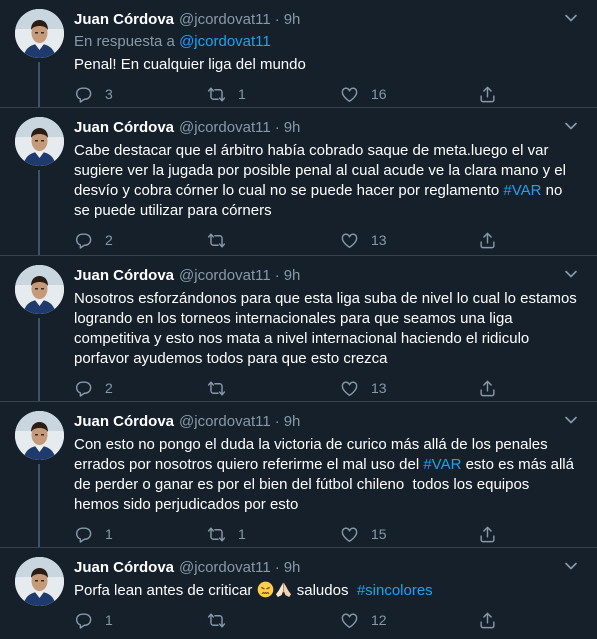 The width and height of the screenshot is (597, 639). Describe the element at coordinates (379, 534) in the screenshot. I see `like-count: 15` at that location.